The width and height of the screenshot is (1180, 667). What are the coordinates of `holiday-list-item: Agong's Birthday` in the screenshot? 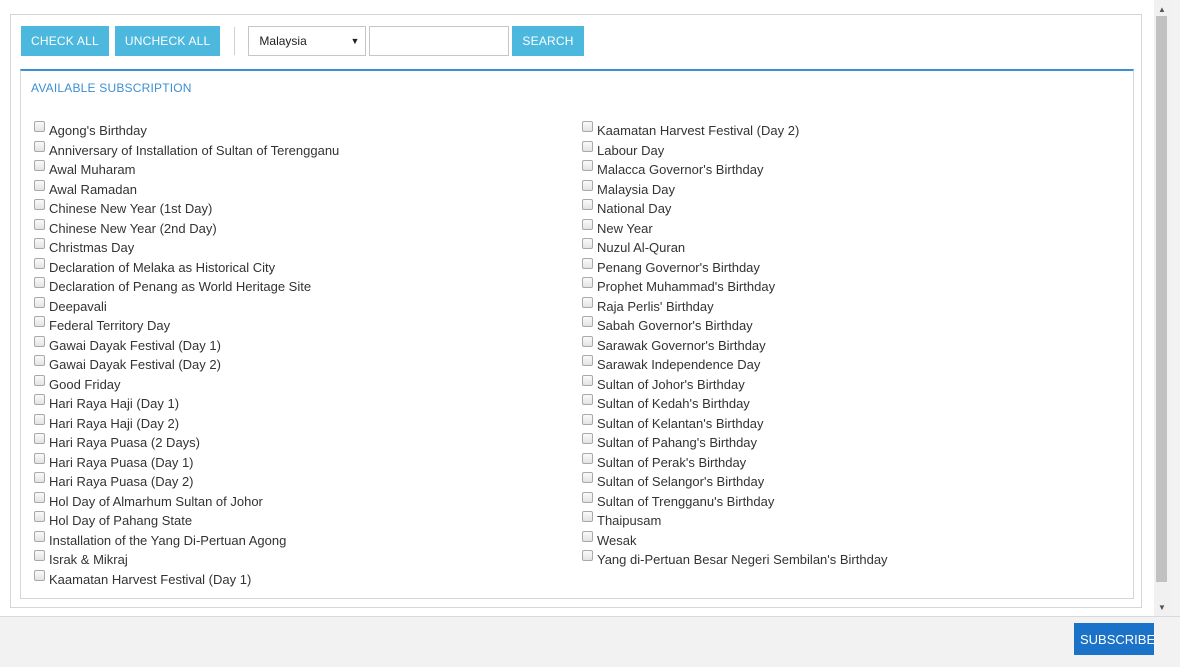 It's located at (186, 129).